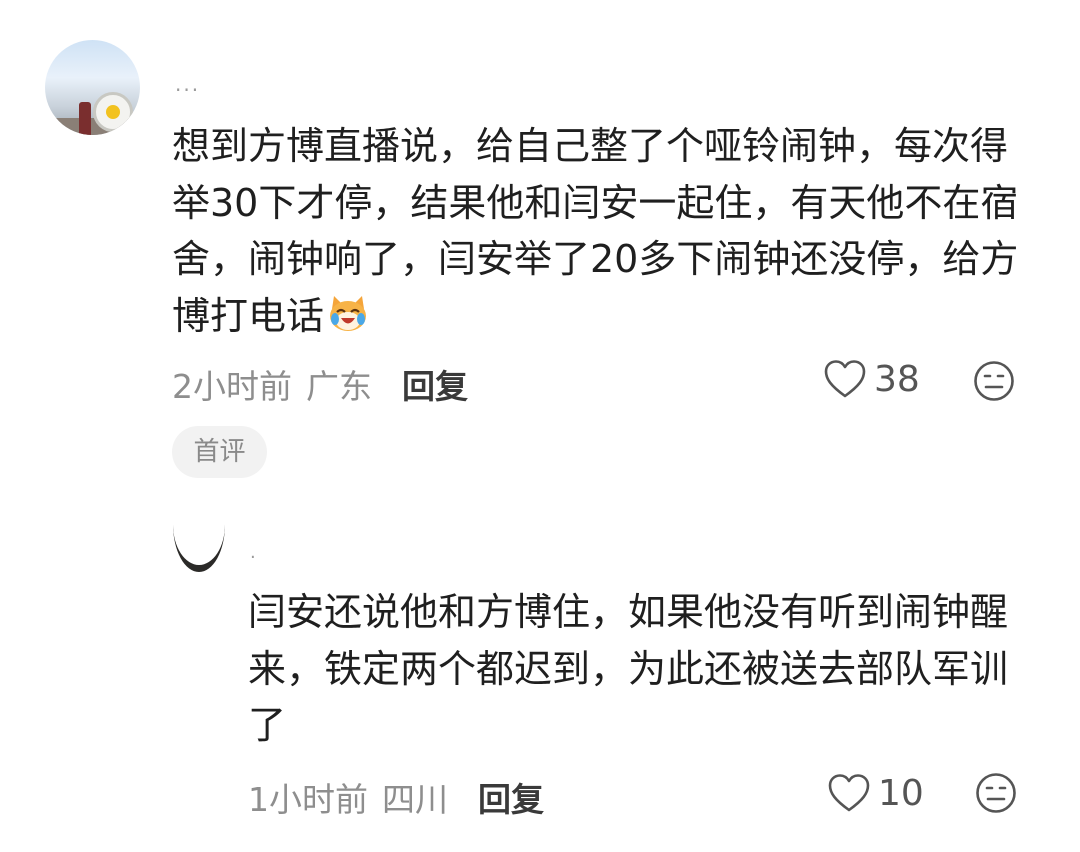 This screenshot has width=1080, height=852. Describe the element at coordinates (85, 118) in the screenshot. I see `avatar-pillar` at that location.